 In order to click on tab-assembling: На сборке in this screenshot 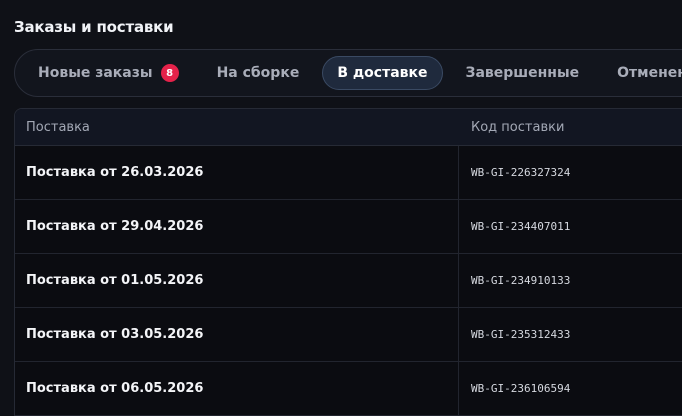, I will do `click(258, 73)`.